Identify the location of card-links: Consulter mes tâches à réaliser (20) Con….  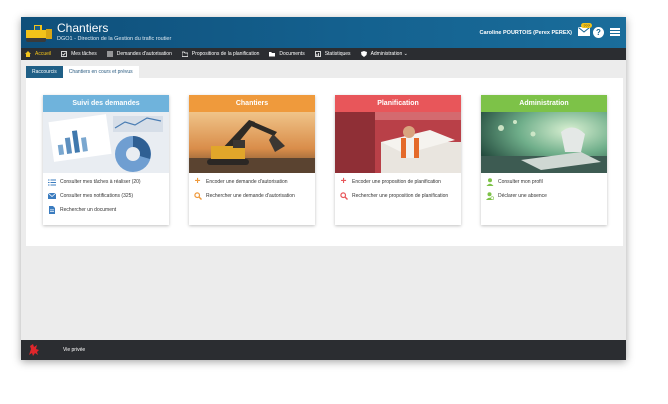
(106, 199).